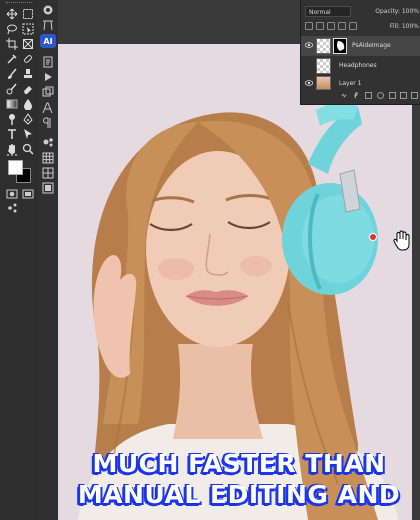  What do you see at coordinates (328, 11) in the screenshot?
I see `blend-mode-dropdown: Normal` at bounding box center [328, 11].